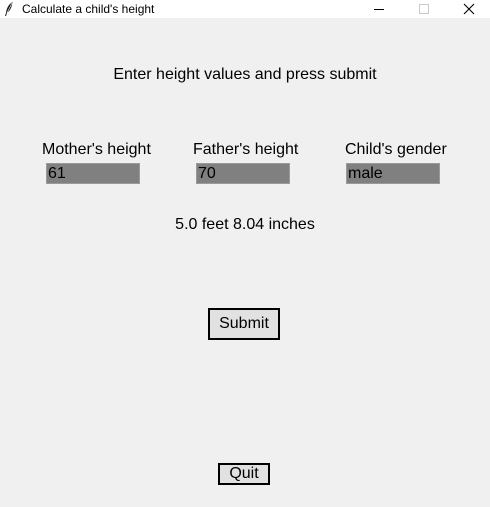 The image size is (490, 507). I want to click on father-height-input, so click(243, 173).